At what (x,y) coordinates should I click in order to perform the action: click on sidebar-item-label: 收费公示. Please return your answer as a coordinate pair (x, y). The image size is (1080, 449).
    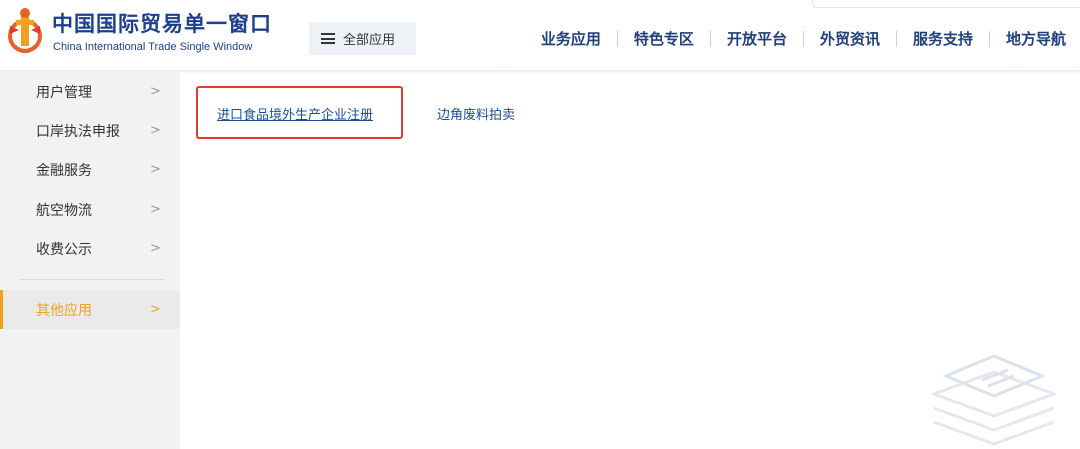
    Looking at the image, I should click on (64, 249).